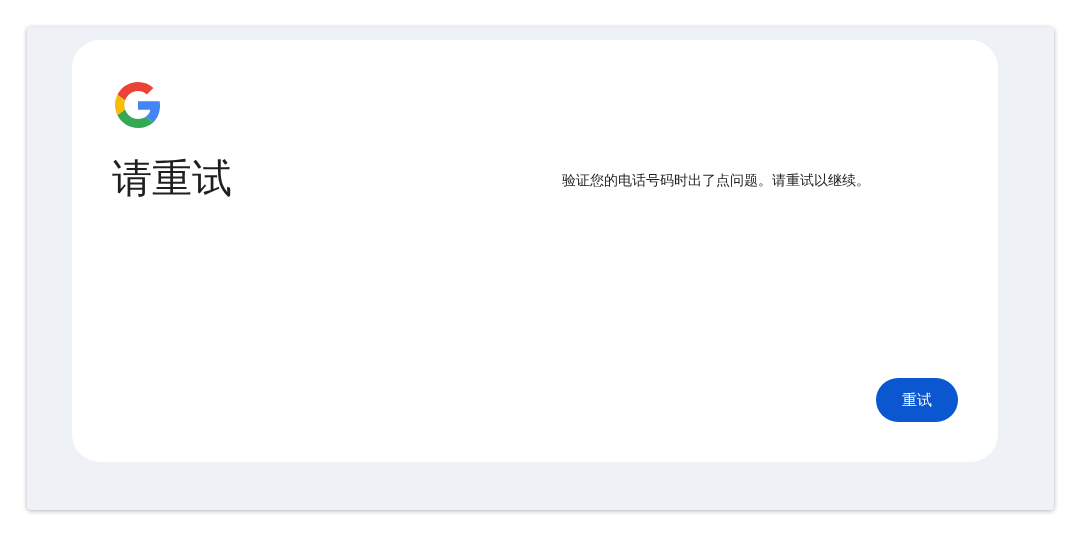  Describe the element at coordinates (138, 105) in the screenshot. I see `logo-icon` at that location.